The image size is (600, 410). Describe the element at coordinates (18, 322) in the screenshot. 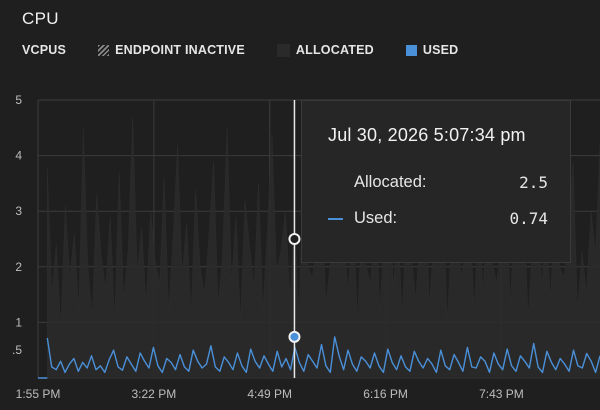

I see `y-tick-label: 1` at that location.